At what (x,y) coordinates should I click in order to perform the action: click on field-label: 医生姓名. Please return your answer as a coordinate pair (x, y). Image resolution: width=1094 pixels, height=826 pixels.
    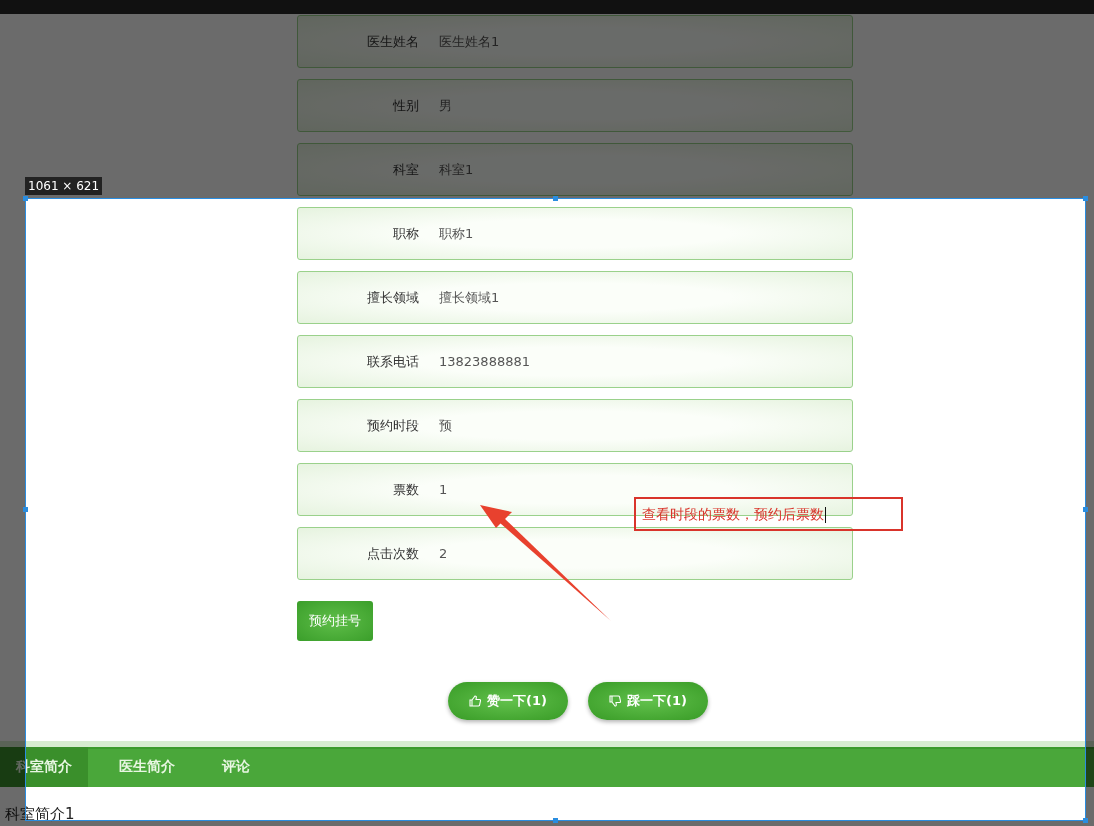
    Looking at the image, I should click on (392, 41).